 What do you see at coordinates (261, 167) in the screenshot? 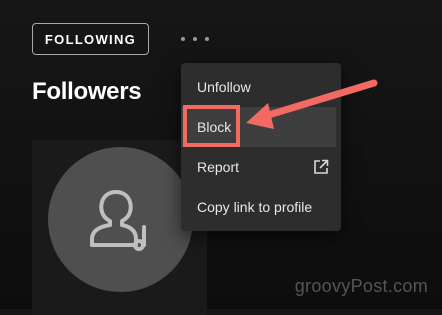
I see `menu-item-report: Report` at bounding box center [261, 167].